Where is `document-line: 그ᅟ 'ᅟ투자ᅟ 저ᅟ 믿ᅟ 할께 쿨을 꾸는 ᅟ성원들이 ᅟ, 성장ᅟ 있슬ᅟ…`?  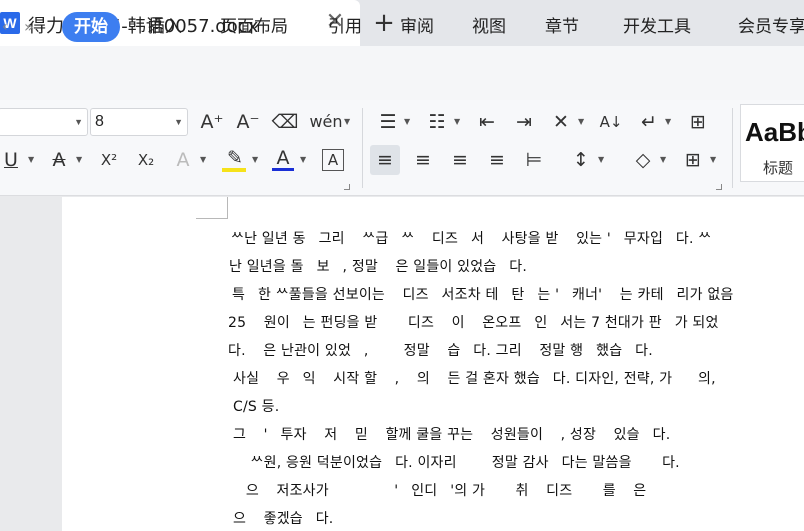
document-line: 그ᅟ 'ᅟ투자ᅟ 저ᅟ 믿ᅟ 할께 쿨을 꾸는 ᅟ성원들이 ᅟ, 성장ᅟ 있슬ᅟ… is located at coordinates (460, 434).